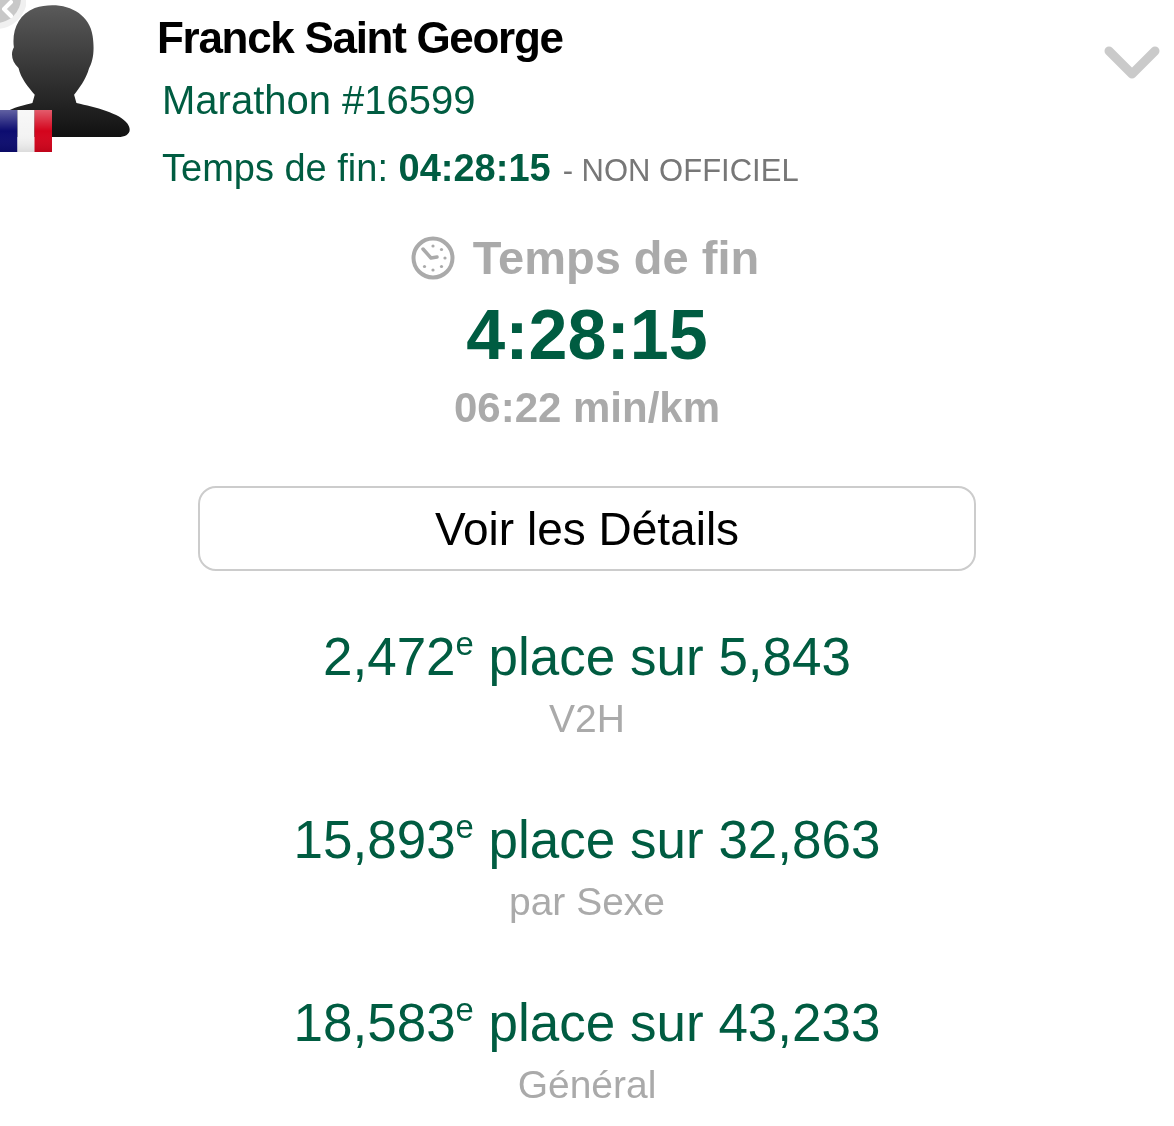 Image resolution: width=1174 pixels, height=1126 pixels. Describe the element at coordinates (680, 171) in the screenshot. I see `status-label: - NON OFFICIEL` at that location.